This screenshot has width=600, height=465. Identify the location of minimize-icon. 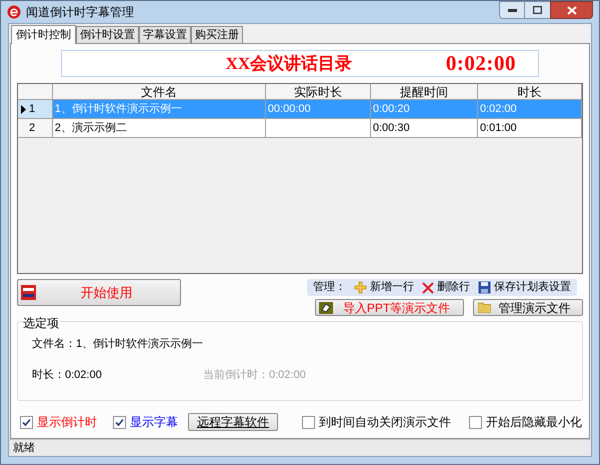
(512, 10).